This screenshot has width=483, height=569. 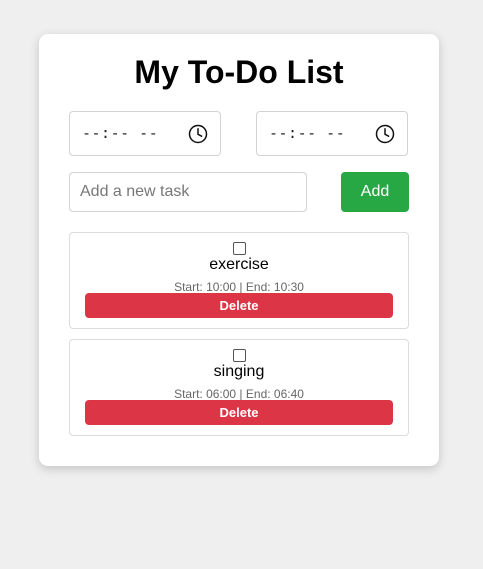 What do you see at coordinates (239, 264) in the screenshot?
I see `task-name: exercise` at bounding box center [239, 264].